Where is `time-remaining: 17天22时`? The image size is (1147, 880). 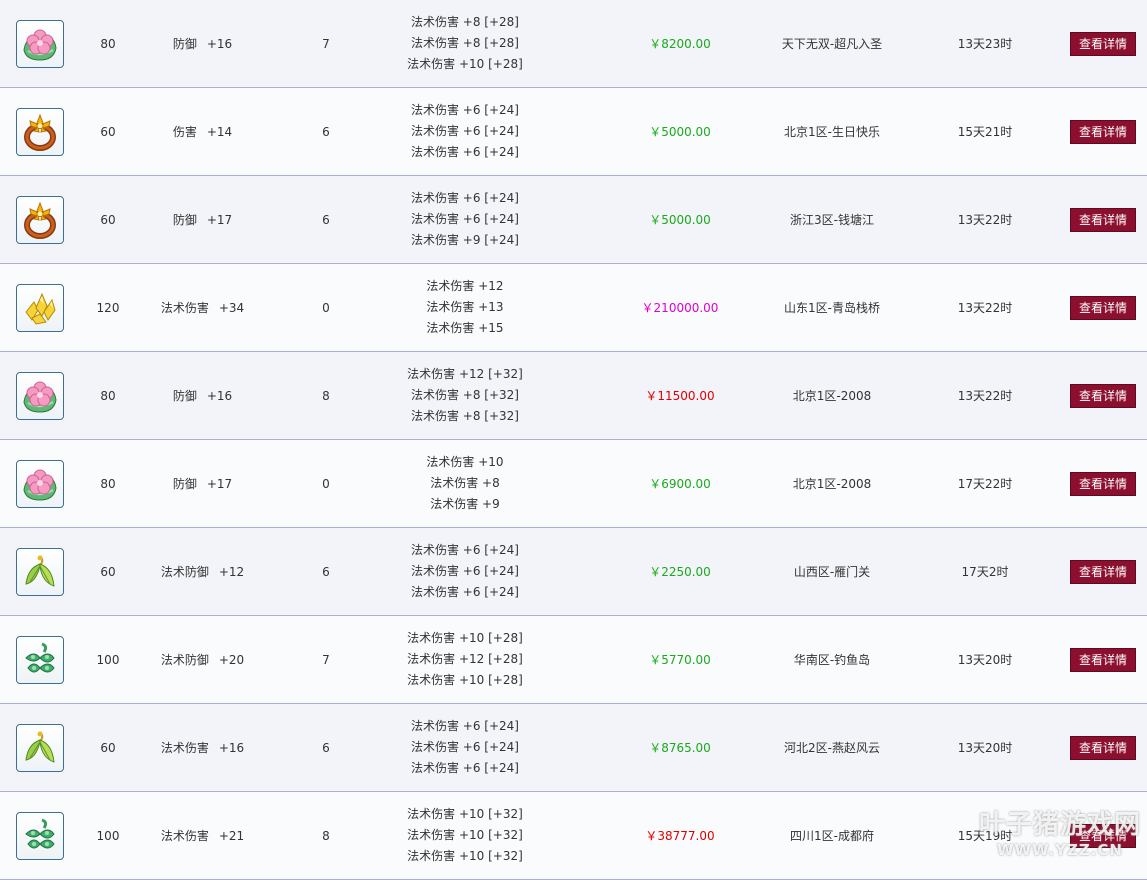 time-remaining: 17天22时 is located at coordinates (985, 484).